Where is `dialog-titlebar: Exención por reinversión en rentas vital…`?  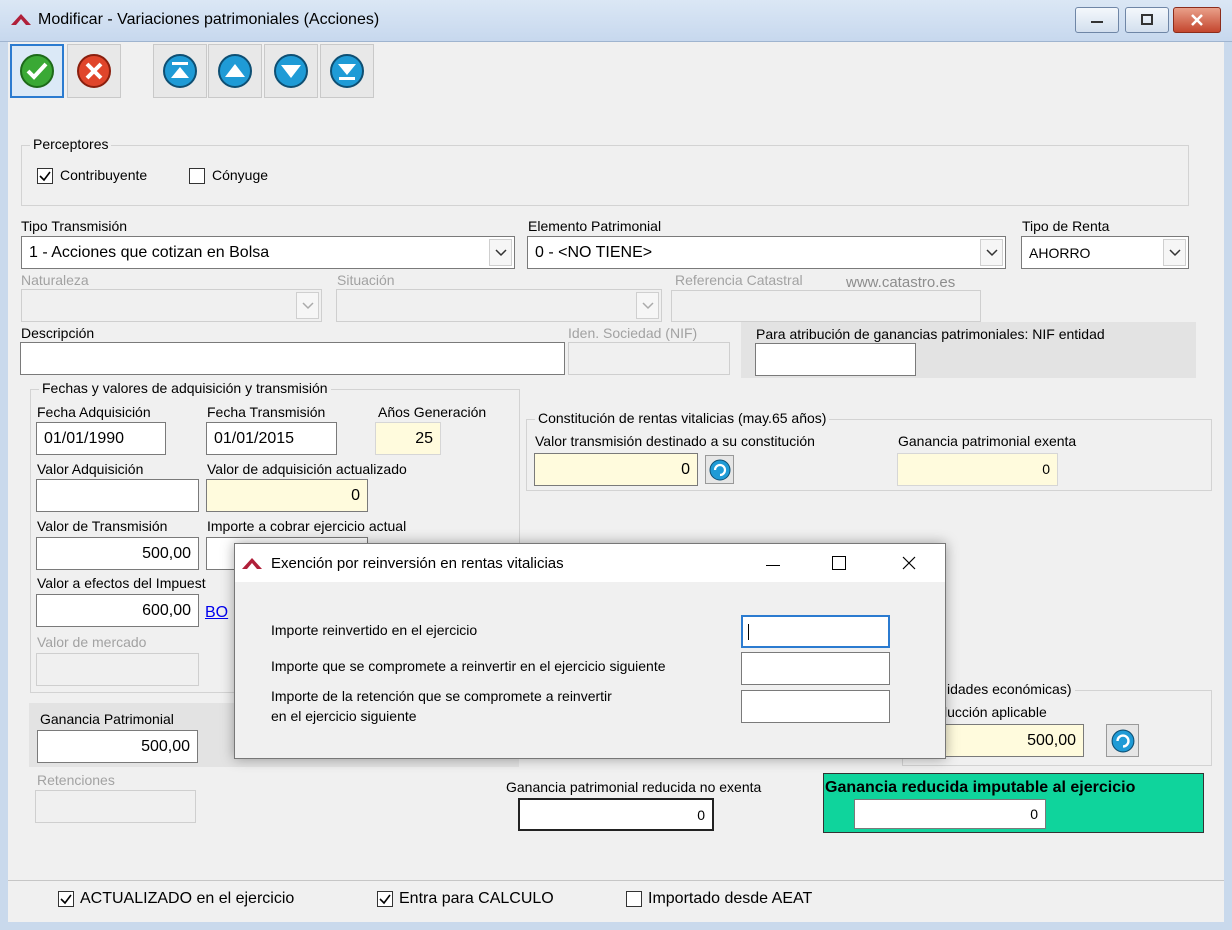
dialog-titlebar: Exención por reinversión en rentas vital… is located at coordinates (590, 563).